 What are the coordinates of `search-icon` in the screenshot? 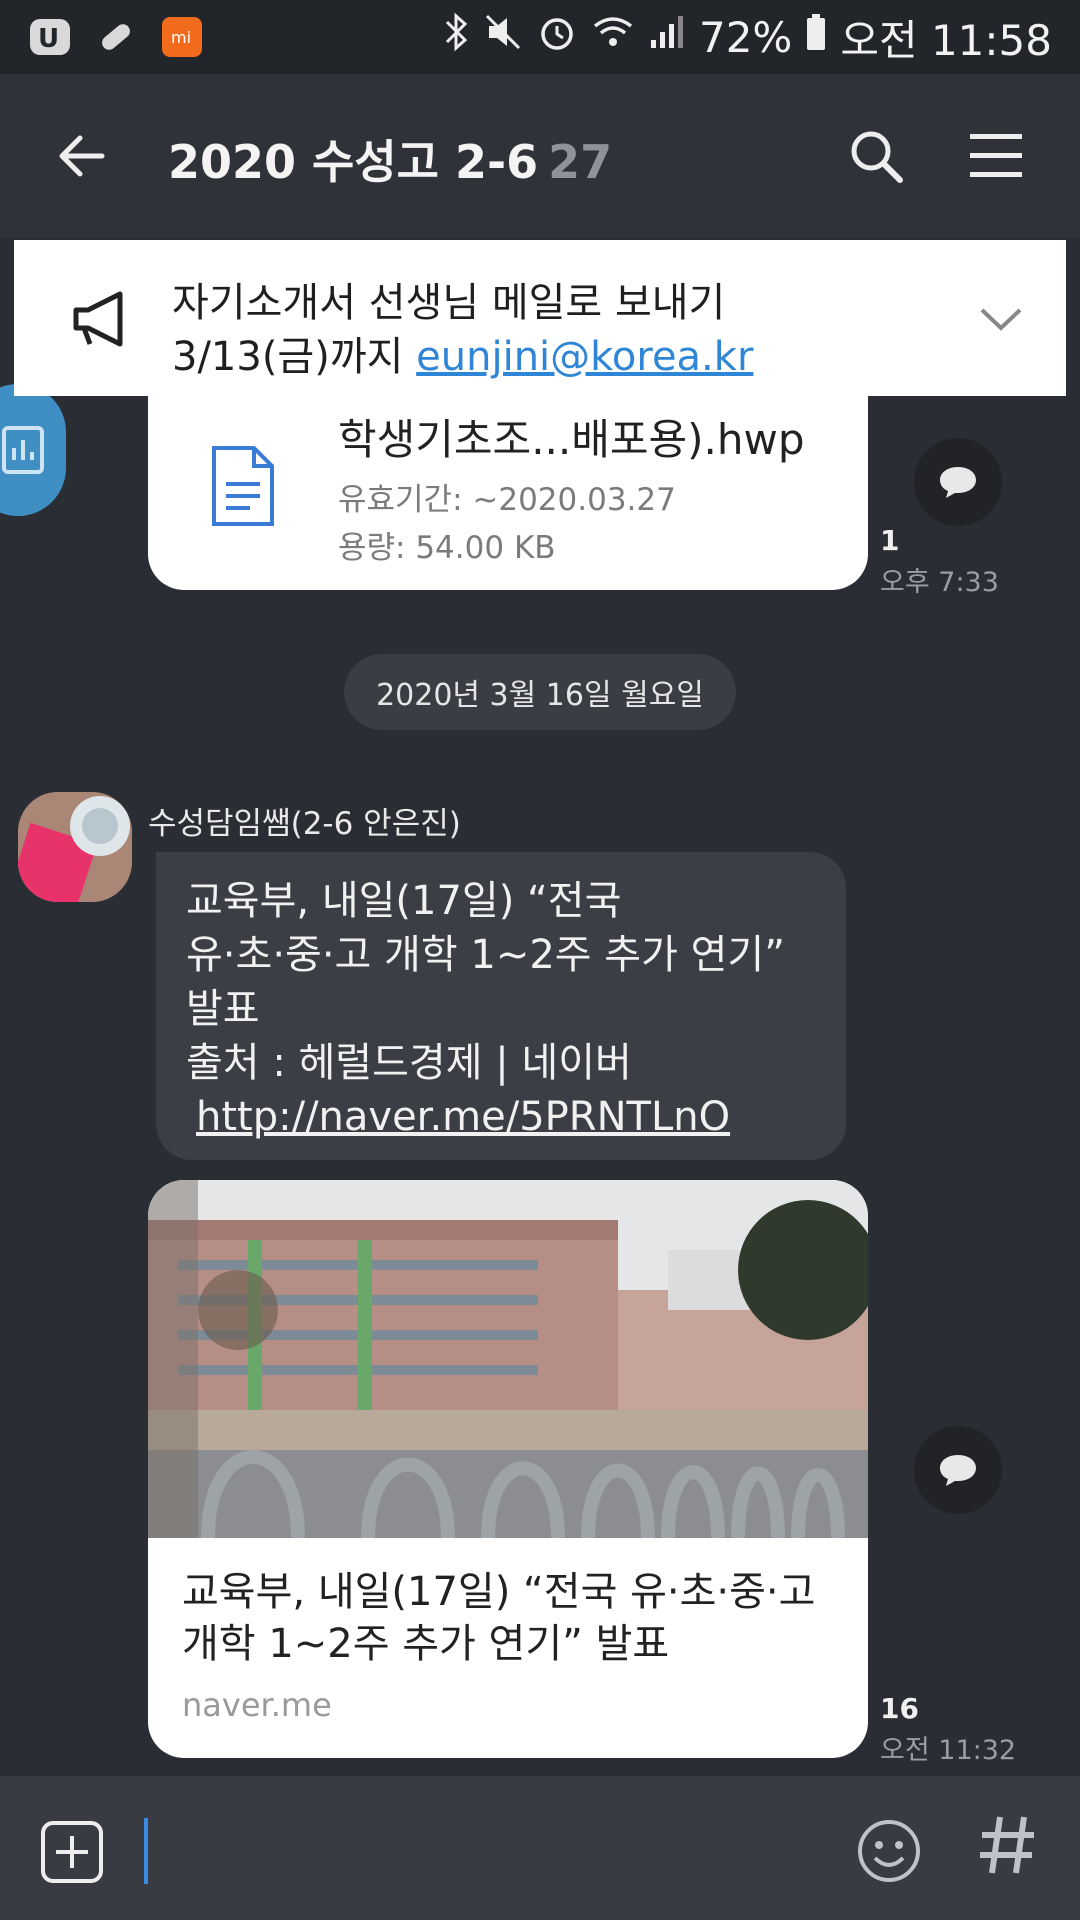 It's located at (877, 157).